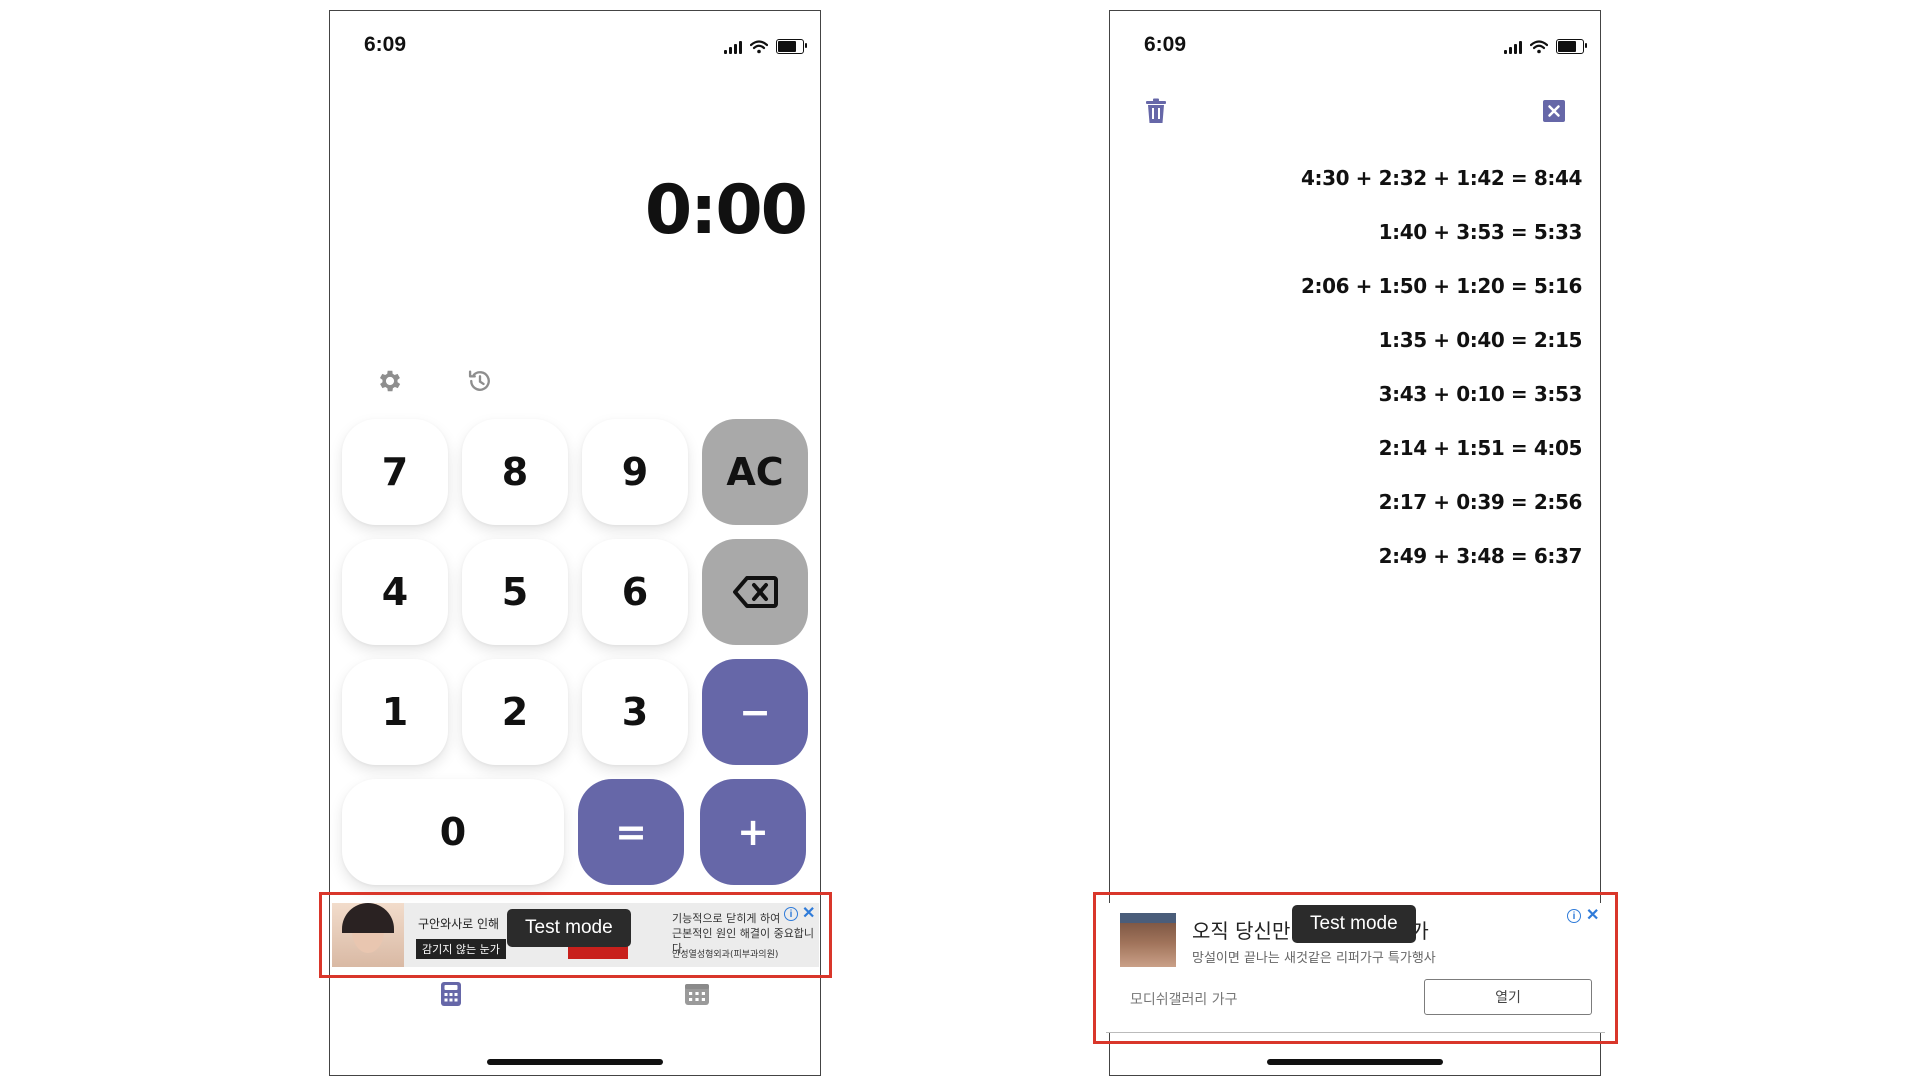 The width and height of the screenshot is (1920, 1080). What do you see at coordinates (1442, 512) in the screenshot?
I see `history-entry: 2:17 + 0:39 = 2:56` at bounding box center [1442, 512].